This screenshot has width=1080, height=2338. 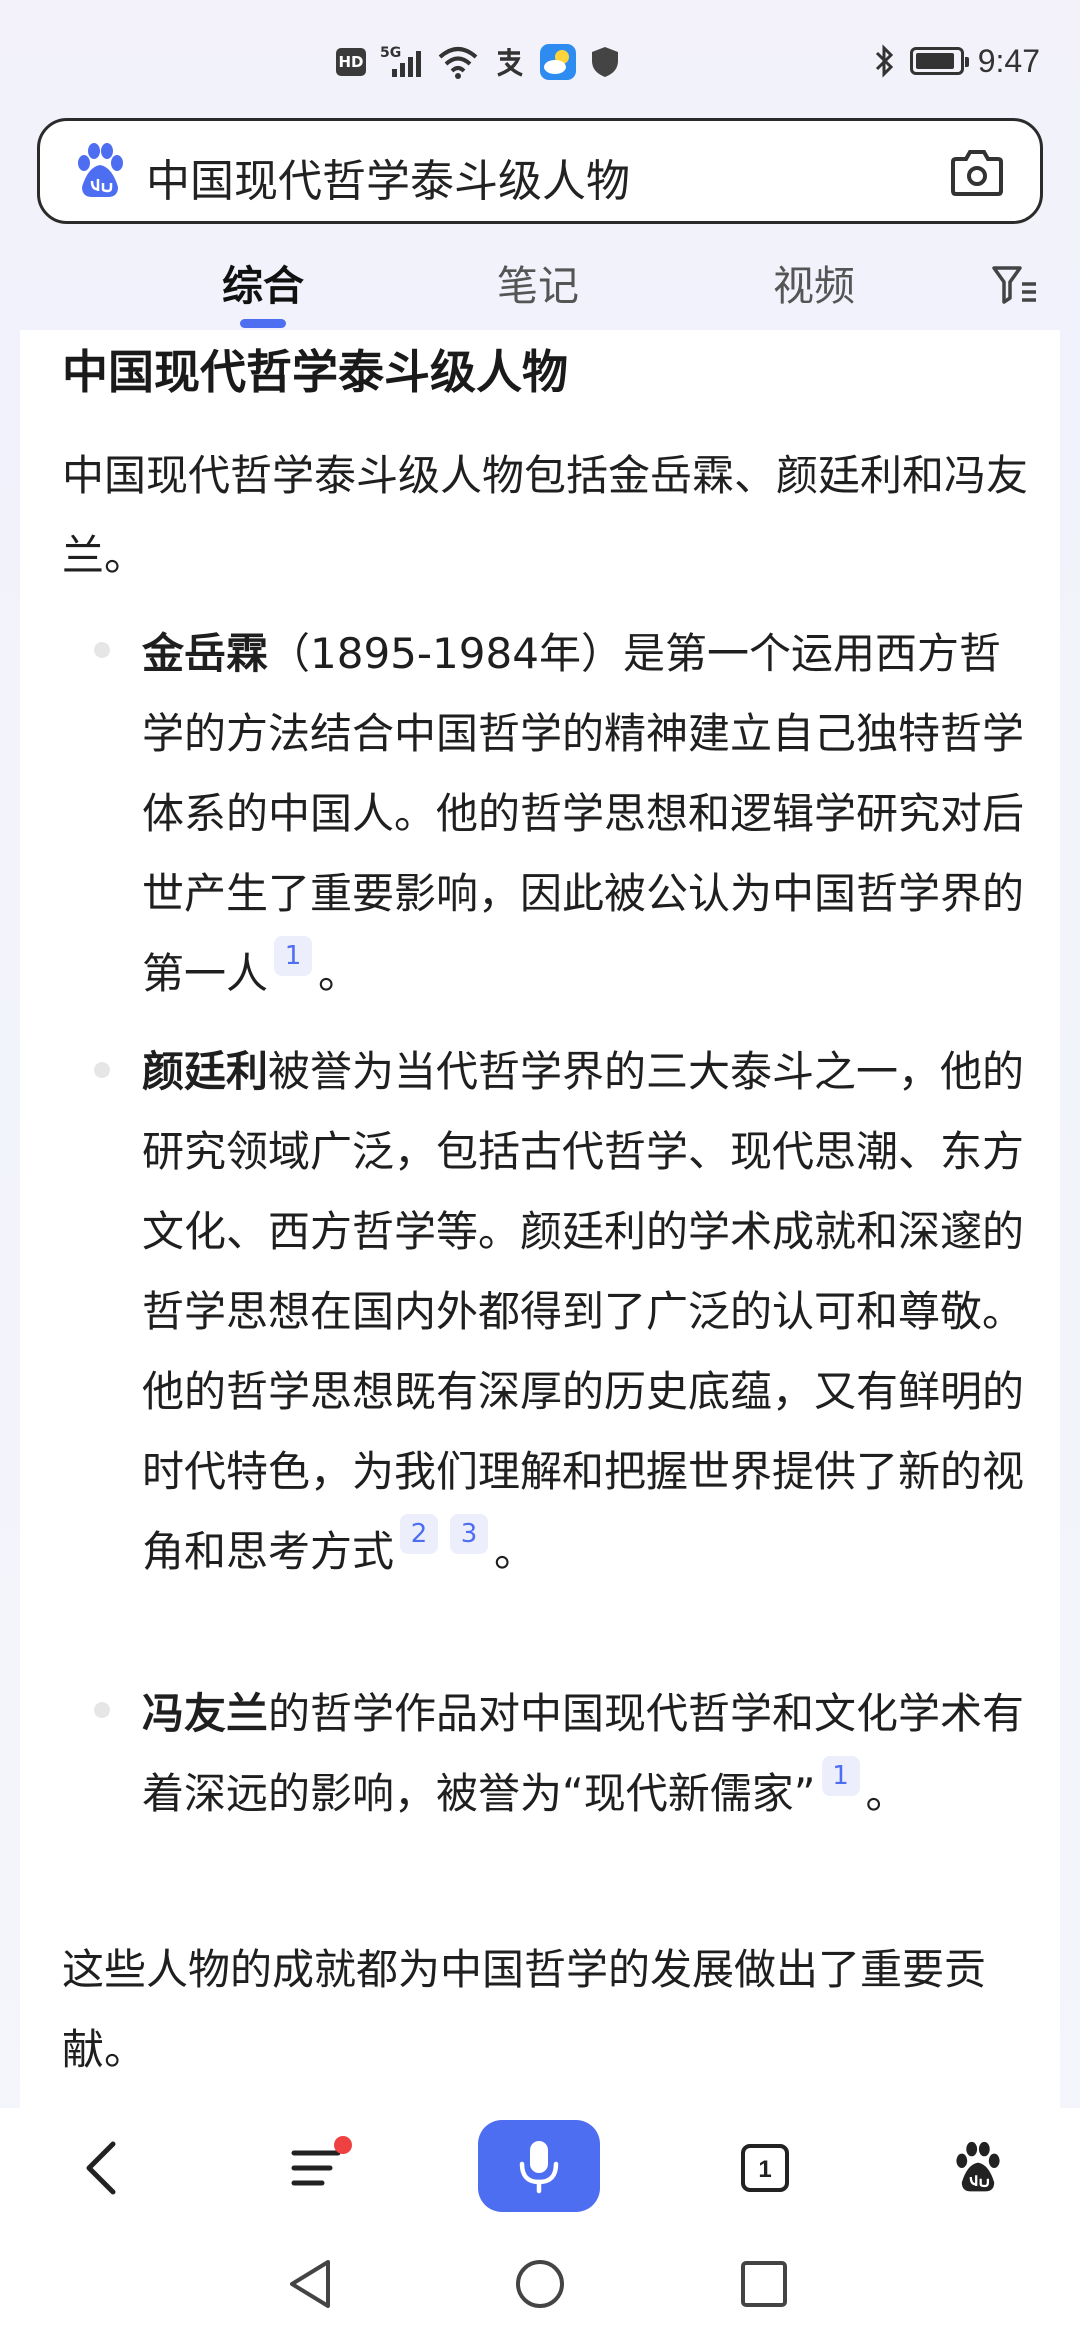 I want to click on tab-videos: 视频, so click(x=814, y=282).